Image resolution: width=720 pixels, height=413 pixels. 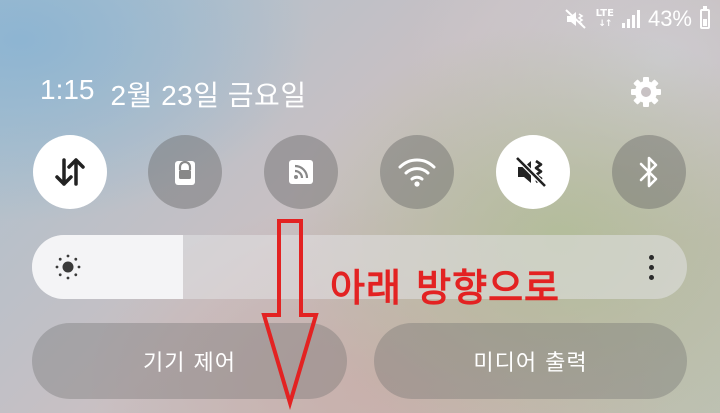 I want to click on toggle-bluetooth, so click(x=649, y=172).